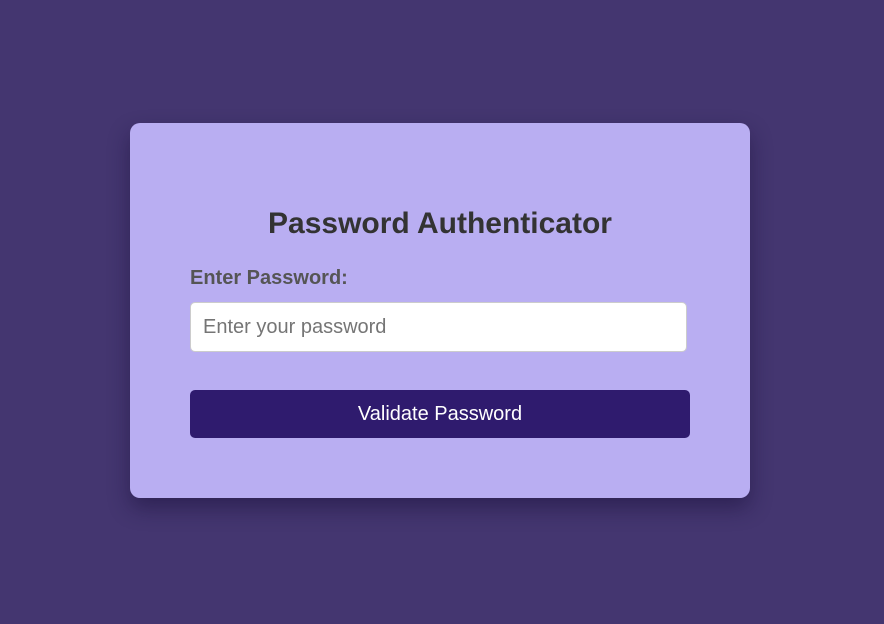 The image size is (884, 624). Describe the element at coordinates (440, 223) in the screenshot. I see `page-title: Password Authenticator` at that location.